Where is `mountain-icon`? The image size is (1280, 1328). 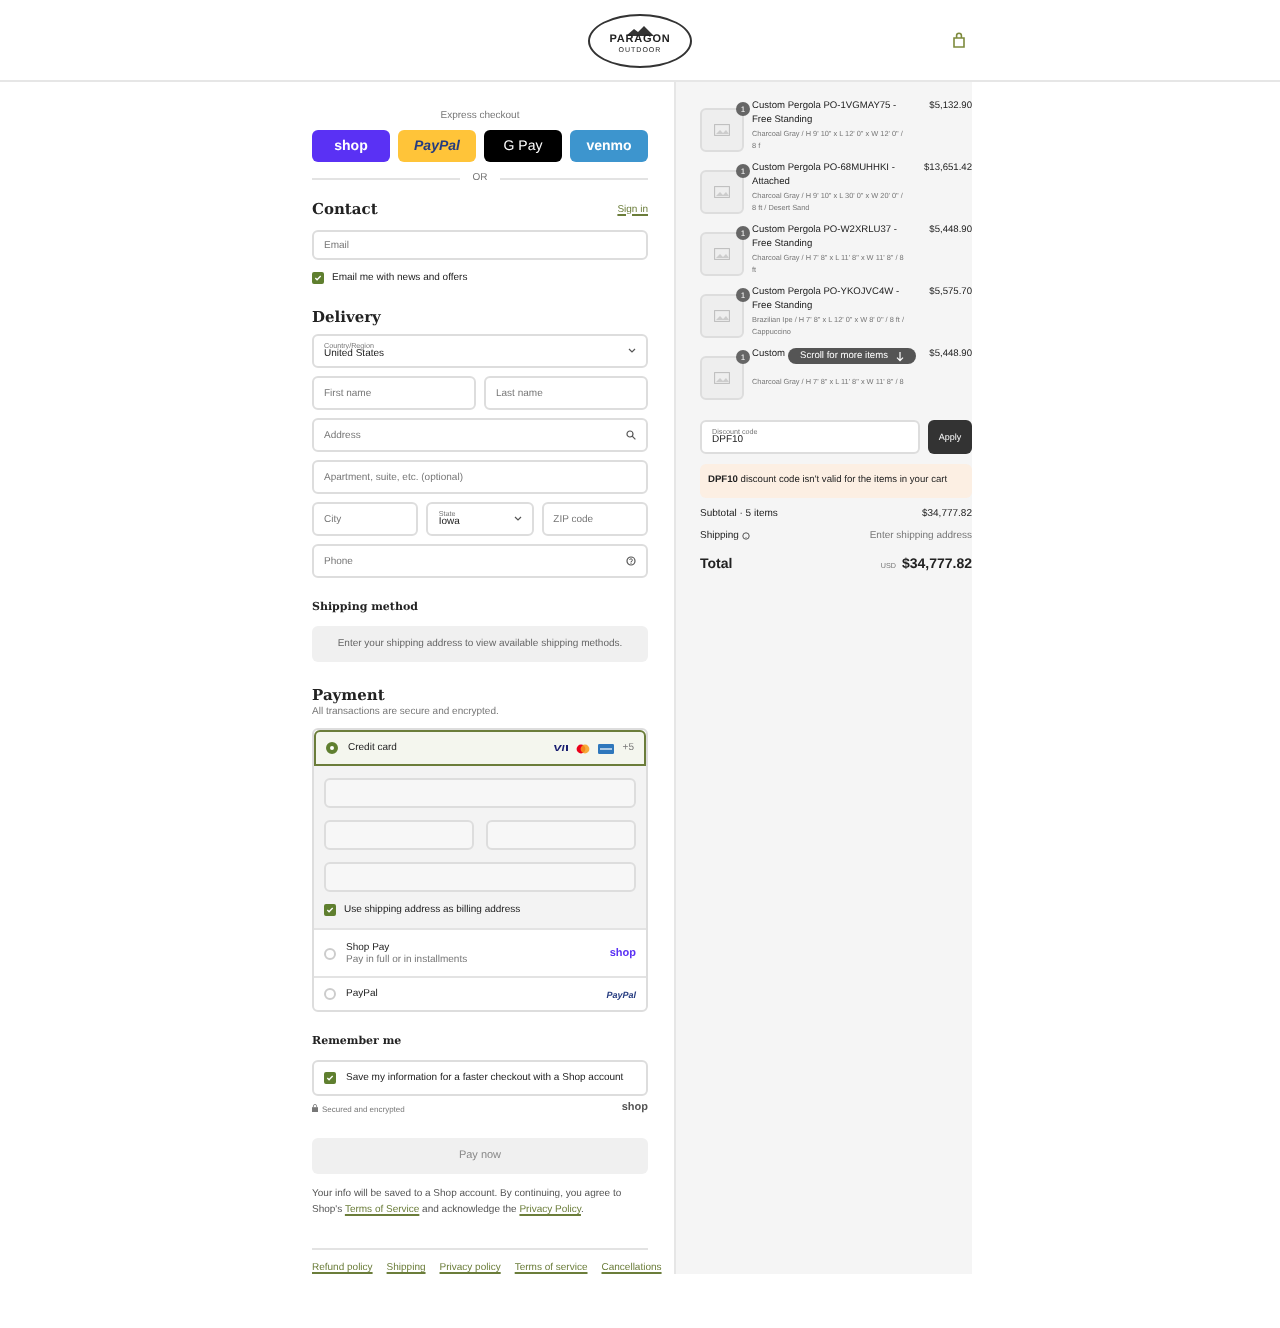
mountain-icon is located at coordinates (640, 30).